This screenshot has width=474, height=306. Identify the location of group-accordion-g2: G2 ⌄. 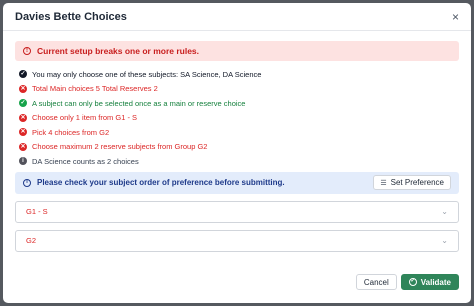
(237, 240).